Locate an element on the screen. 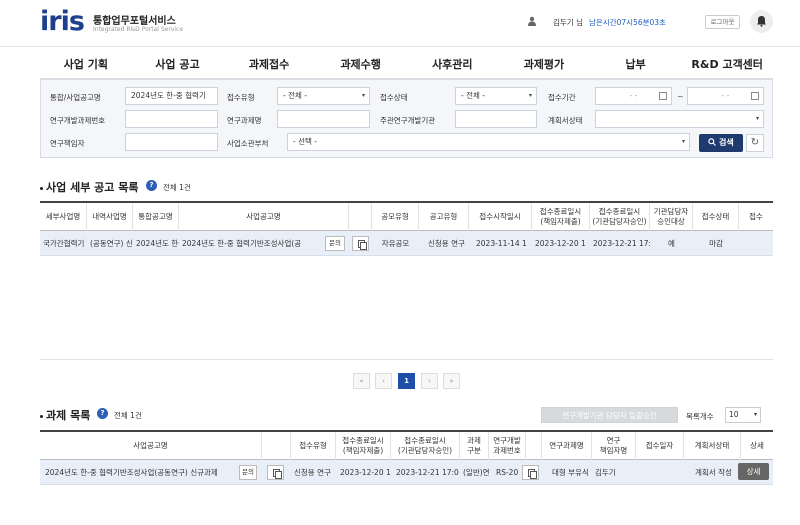 The width and height of the screenshot is (800, 525). cell-task-kind: (일반)연 is located at coordinates (476, 472).